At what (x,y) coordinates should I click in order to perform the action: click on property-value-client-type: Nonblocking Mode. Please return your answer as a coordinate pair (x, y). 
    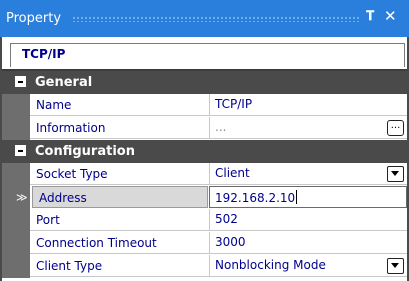
    Looking at the image, I should click on (308, 266).